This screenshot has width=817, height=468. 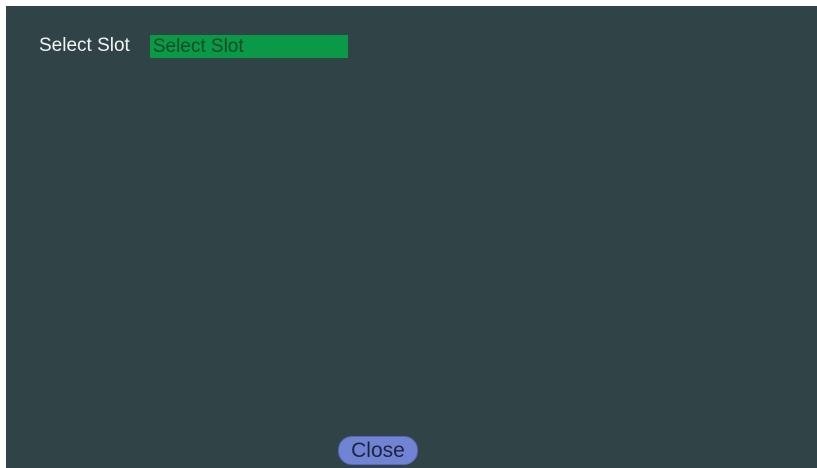 I want to click on close-button: Close, so click(x=378, y=450).